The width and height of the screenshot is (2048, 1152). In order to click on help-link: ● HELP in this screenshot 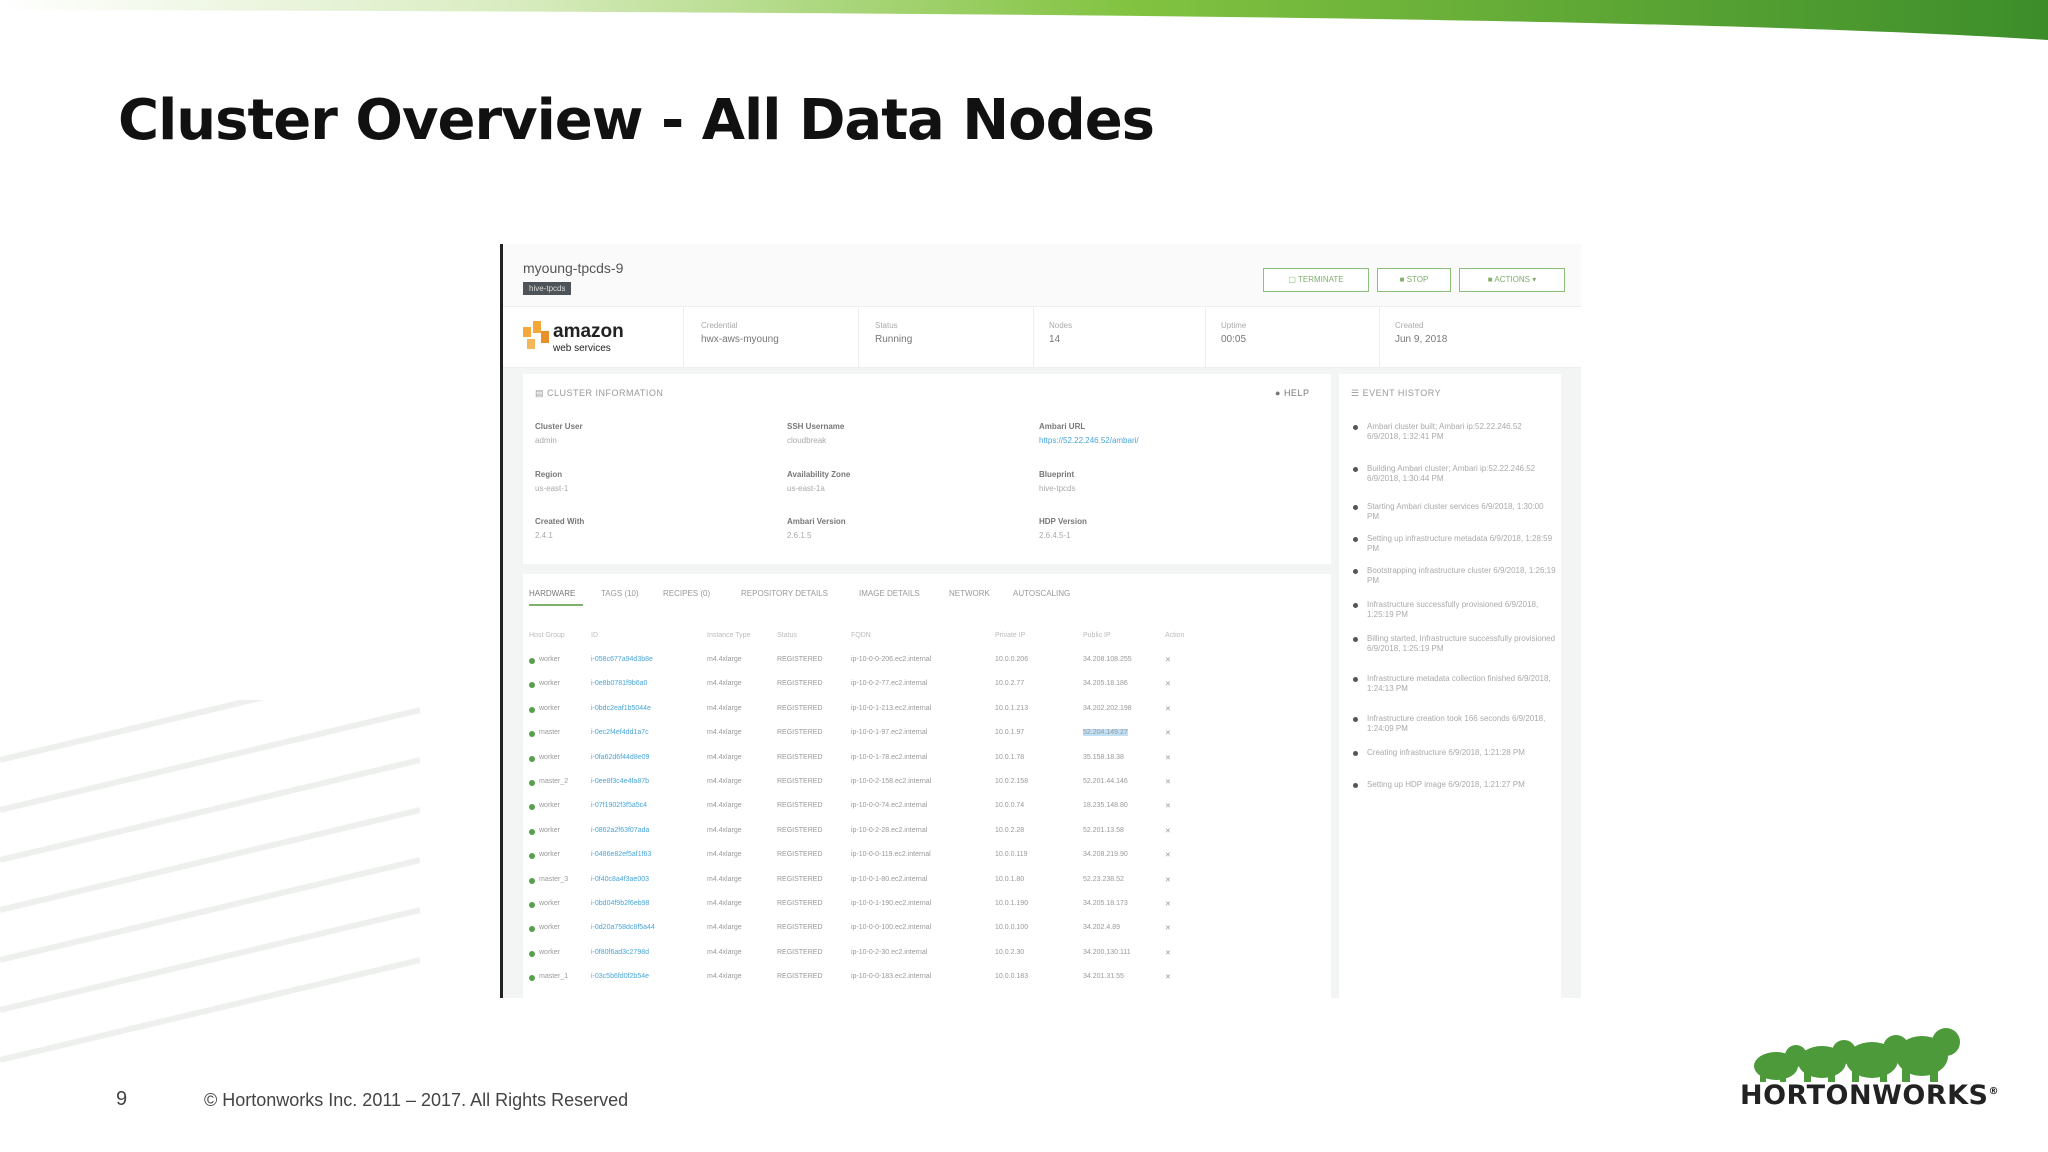, I will do `click(1292, 393)`.